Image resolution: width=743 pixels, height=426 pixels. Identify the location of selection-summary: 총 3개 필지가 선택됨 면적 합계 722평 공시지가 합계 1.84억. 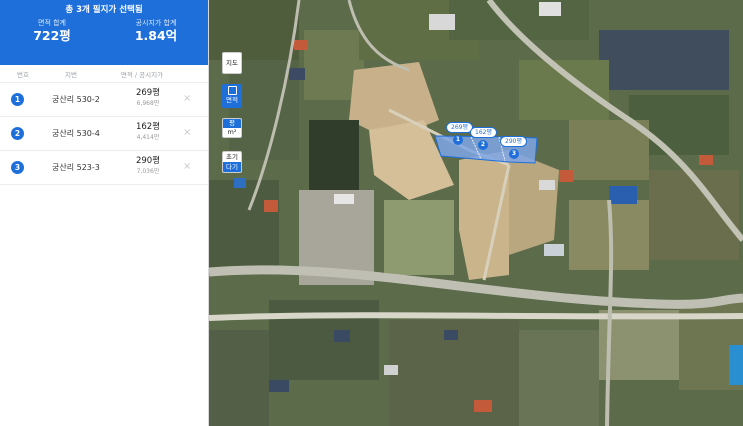
(104, 32).